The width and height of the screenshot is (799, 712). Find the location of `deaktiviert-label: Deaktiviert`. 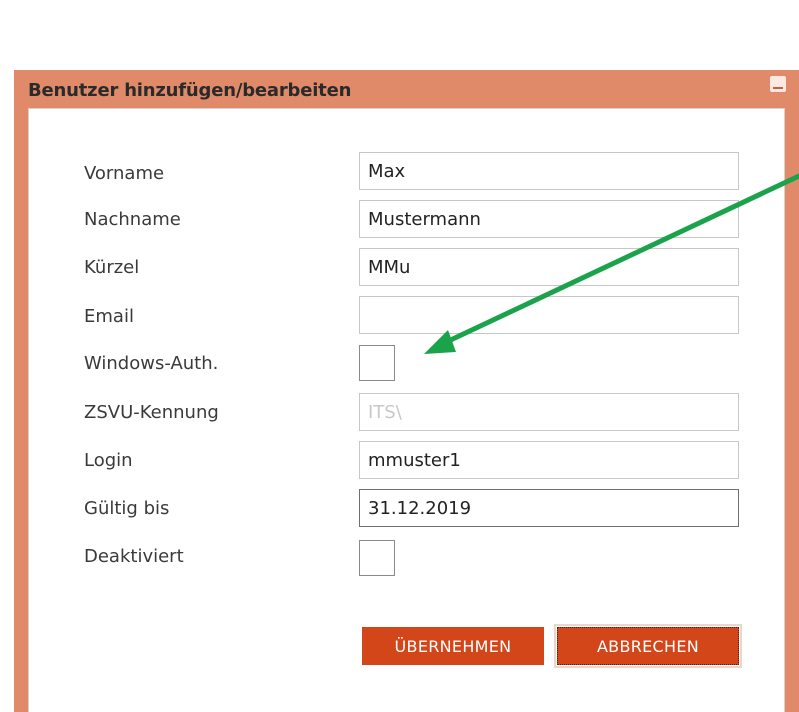

deaktiviert-label: Deaktiviert is located at coordinates (134, 556).